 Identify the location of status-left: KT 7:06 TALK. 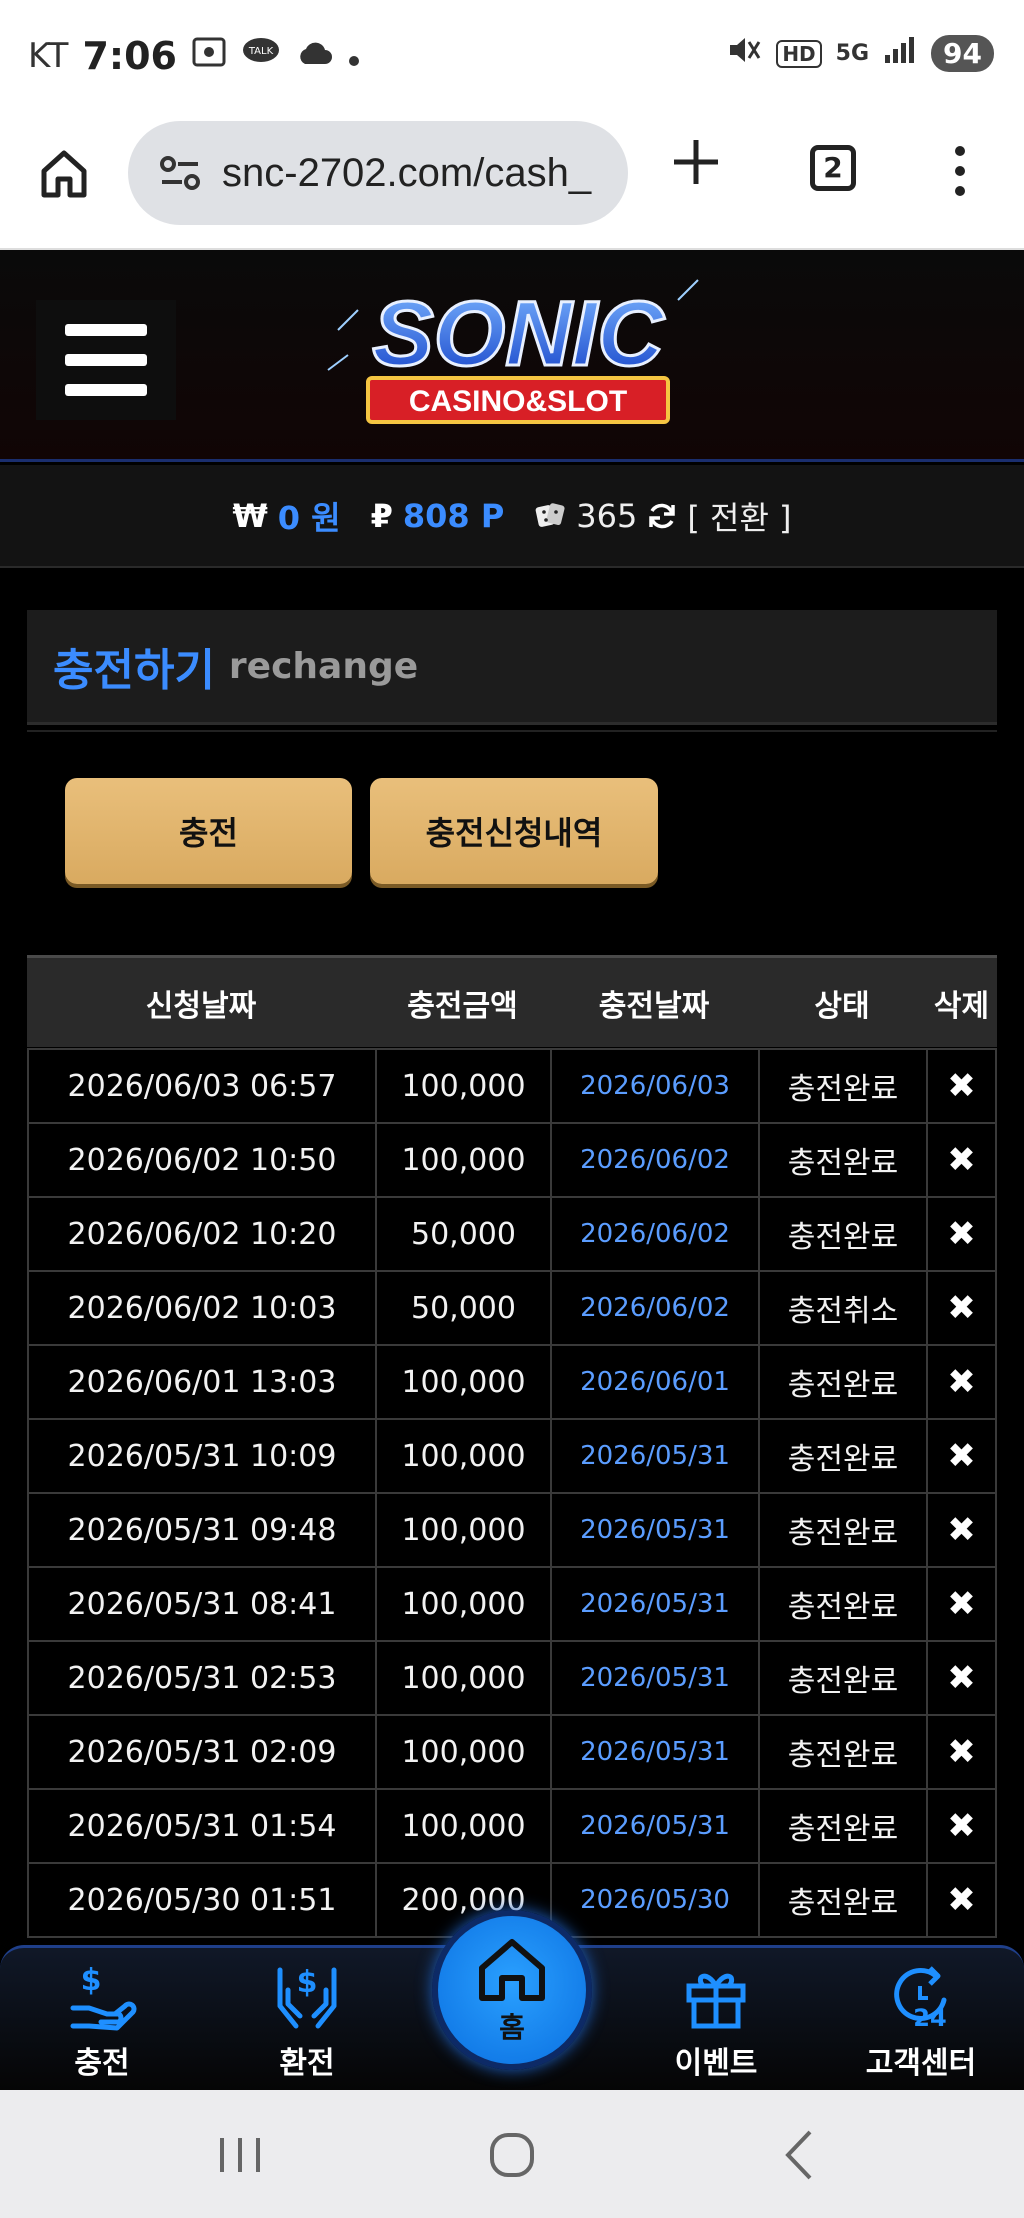
(194, 56).